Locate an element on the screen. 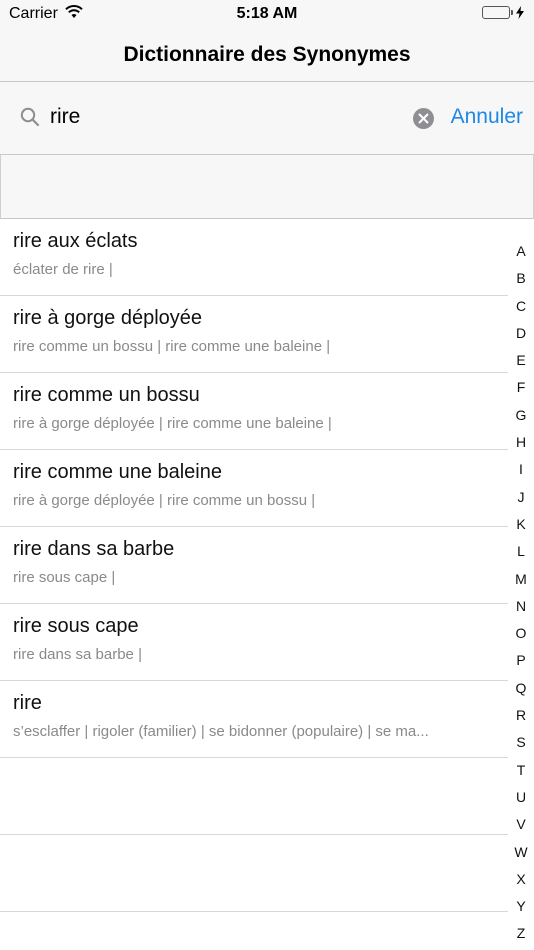 The height and width of the screenshot is (950, 534). results-header is located at coordinates (267, 187).